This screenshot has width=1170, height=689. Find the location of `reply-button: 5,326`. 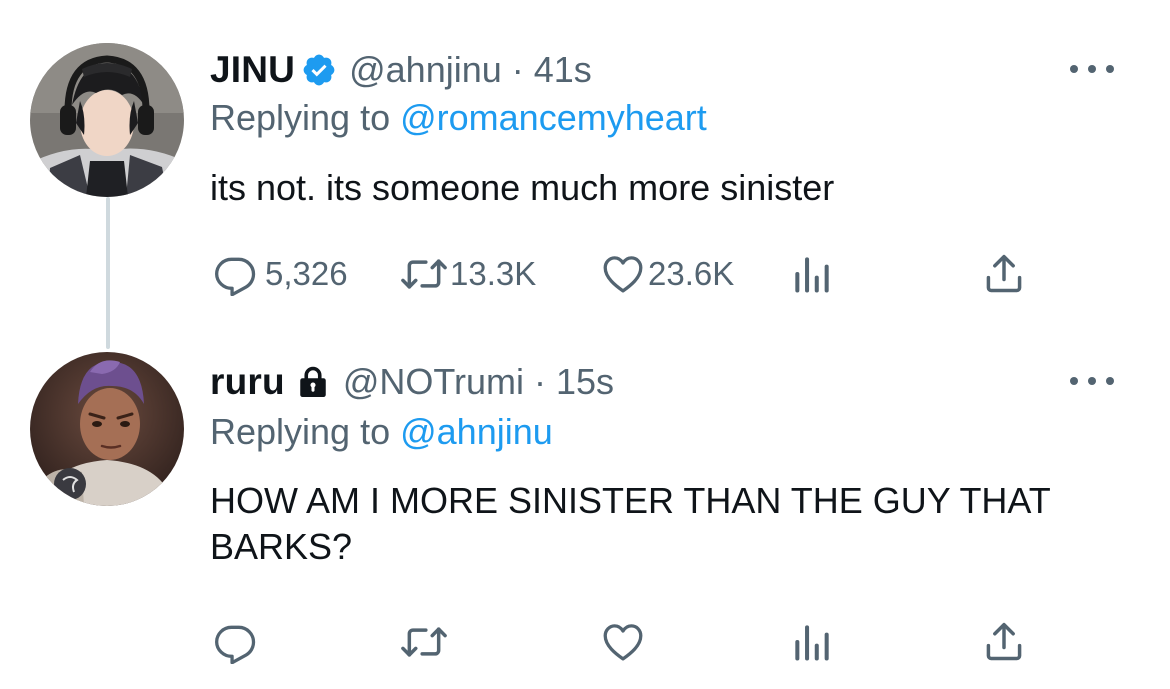

reply-button: 5,326 is located at coordinates (280, 274).